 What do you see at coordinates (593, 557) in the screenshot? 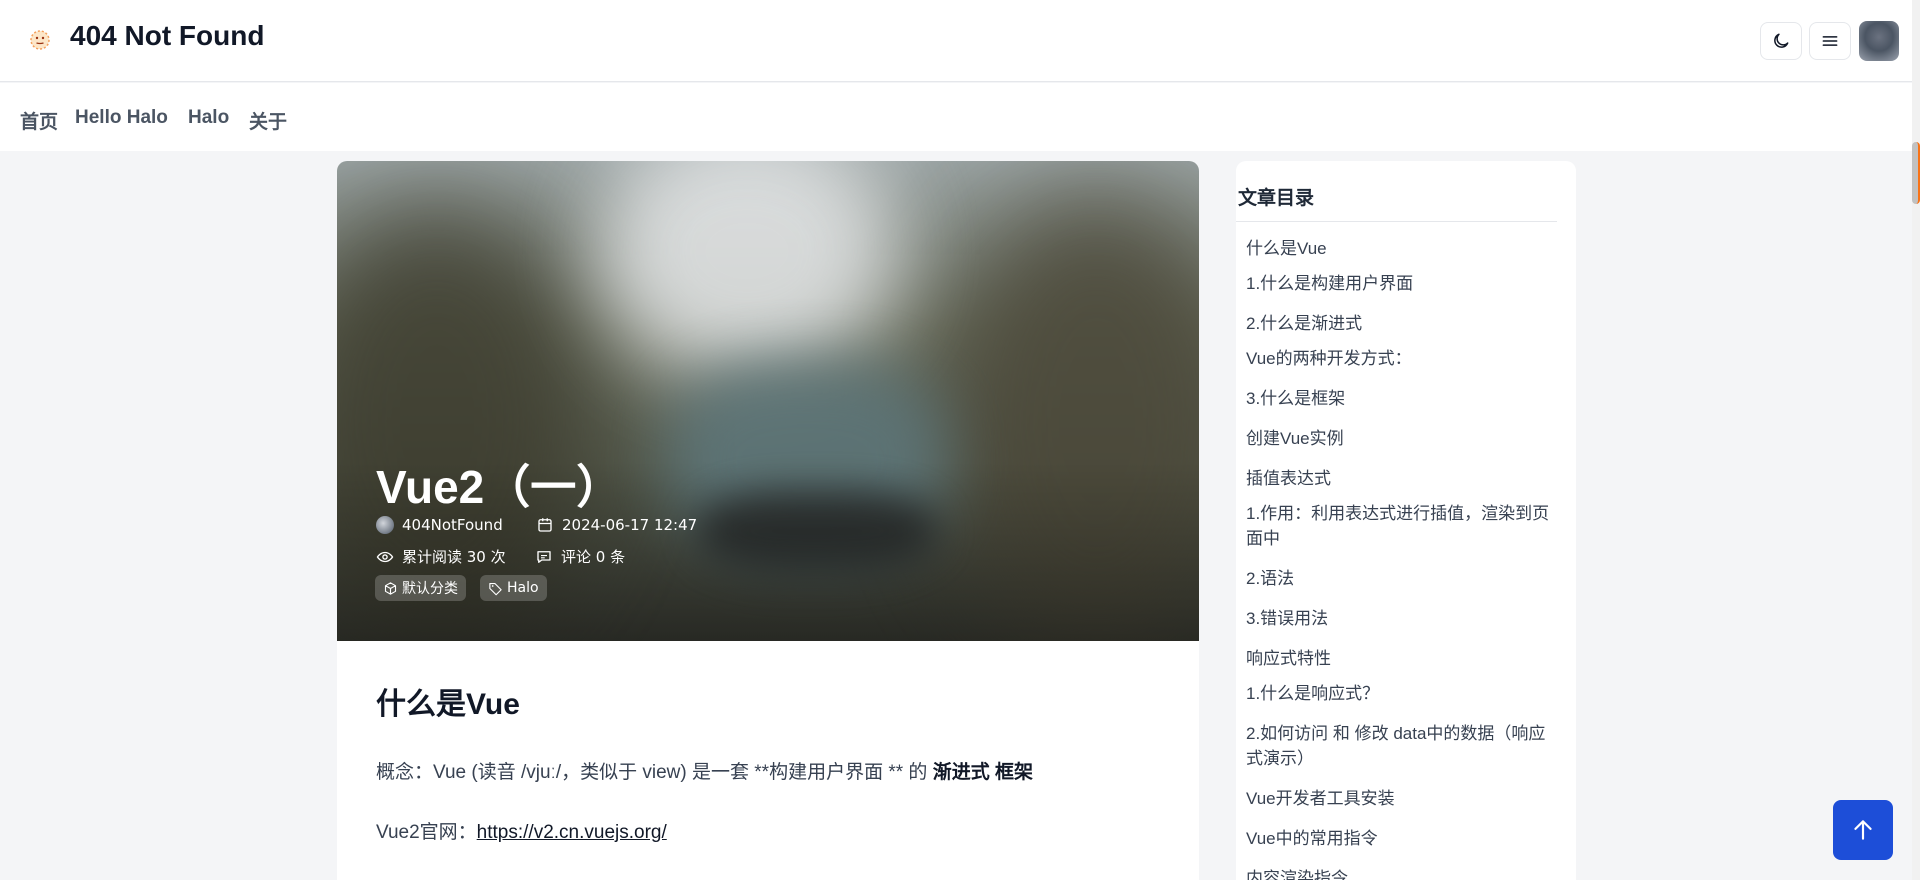
I see `comments-text: 评论 0 条` at bounding box center [593, 557].